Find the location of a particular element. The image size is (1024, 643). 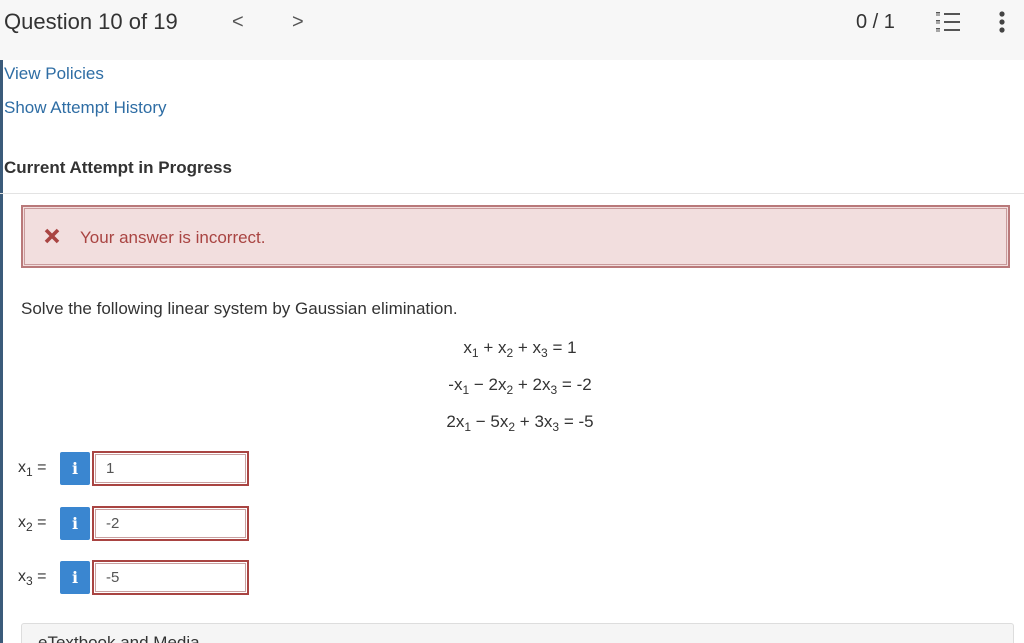

chevron-left-icon: < is located at coordinates (238, 22).